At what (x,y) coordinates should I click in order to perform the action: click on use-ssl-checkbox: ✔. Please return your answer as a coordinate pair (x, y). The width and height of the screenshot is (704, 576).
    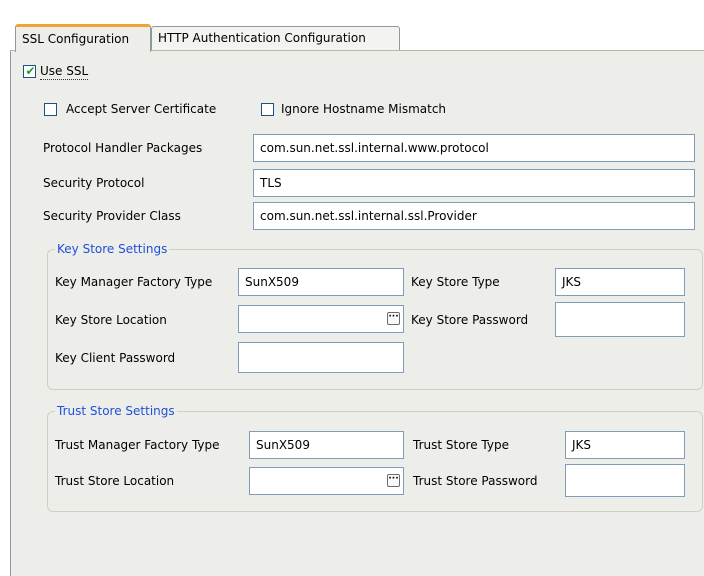
    Looking at the image, I should click on (29, 71).